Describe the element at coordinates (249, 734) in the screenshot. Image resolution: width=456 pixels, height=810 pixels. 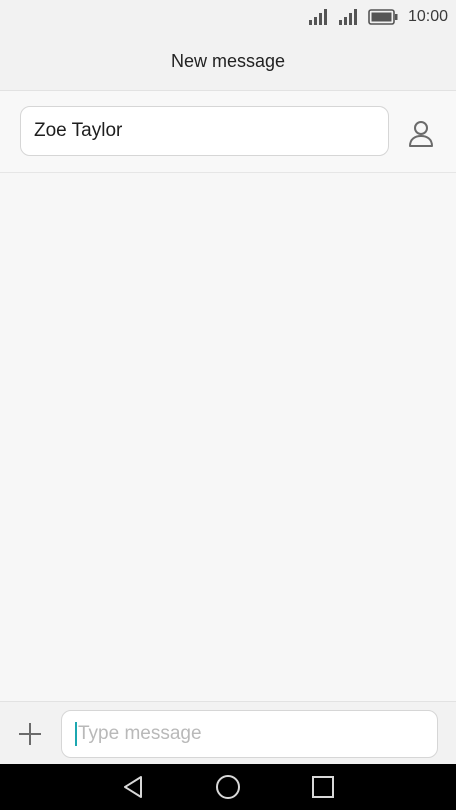
I see `message-input` at that location.